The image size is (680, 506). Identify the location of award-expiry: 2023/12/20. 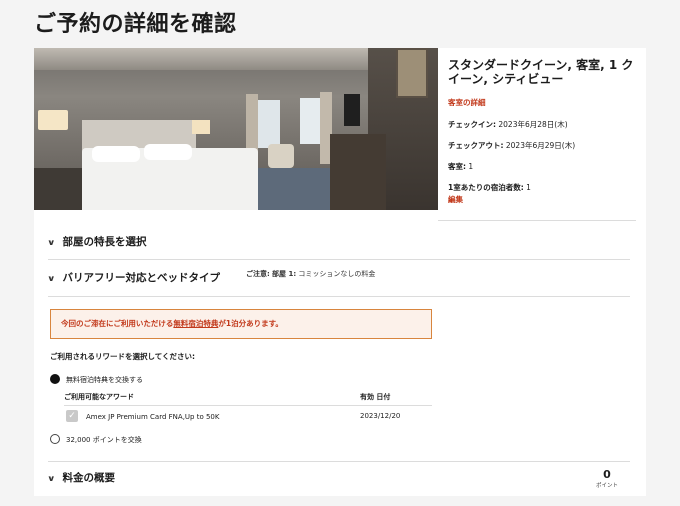
(380, 416).